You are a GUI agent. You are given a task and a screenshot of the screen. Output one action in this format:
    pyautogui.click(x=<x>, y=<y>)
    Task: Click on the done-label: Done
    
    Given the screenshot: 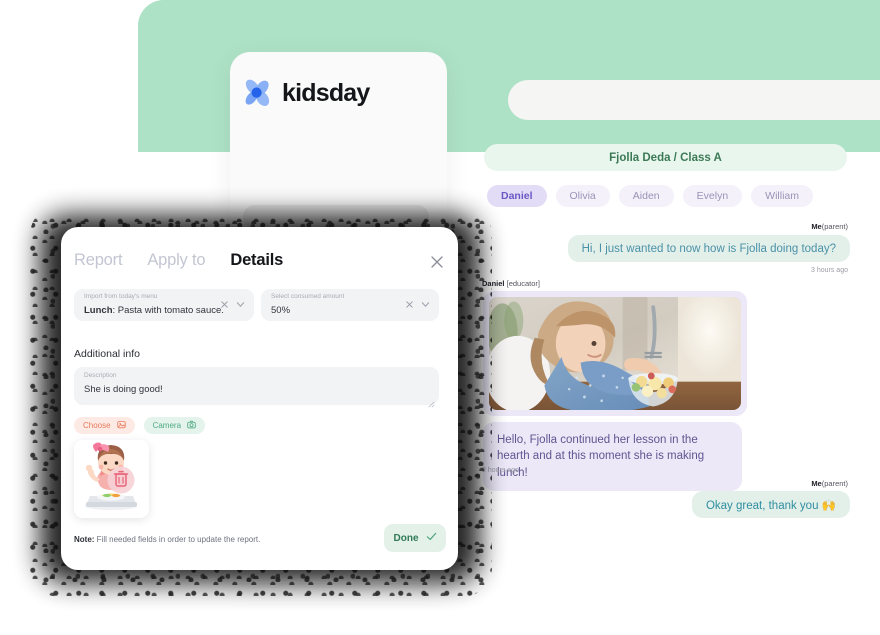 What is the action you would take?
    pyautogui.click(x=406, y=538)
    